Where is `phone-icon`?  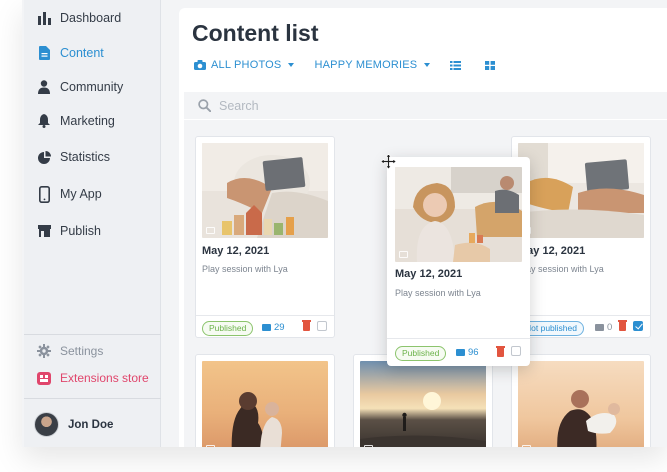
phone-icon is located at coordinates (44, 194).